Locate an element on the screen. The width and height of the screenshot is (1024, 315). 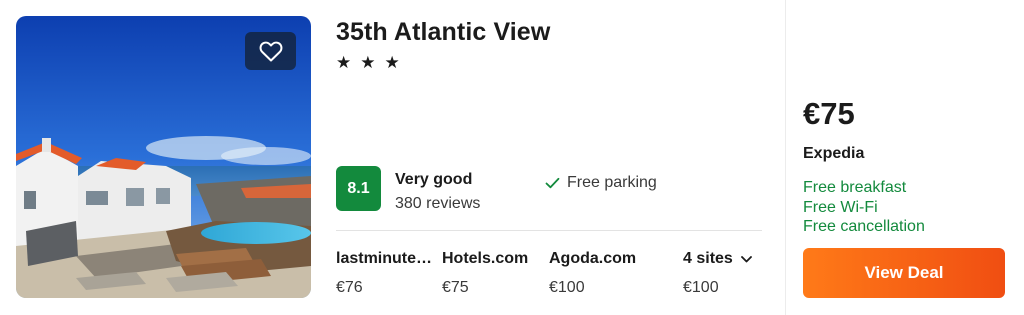
section-divider is located at coordinates (785, 157).